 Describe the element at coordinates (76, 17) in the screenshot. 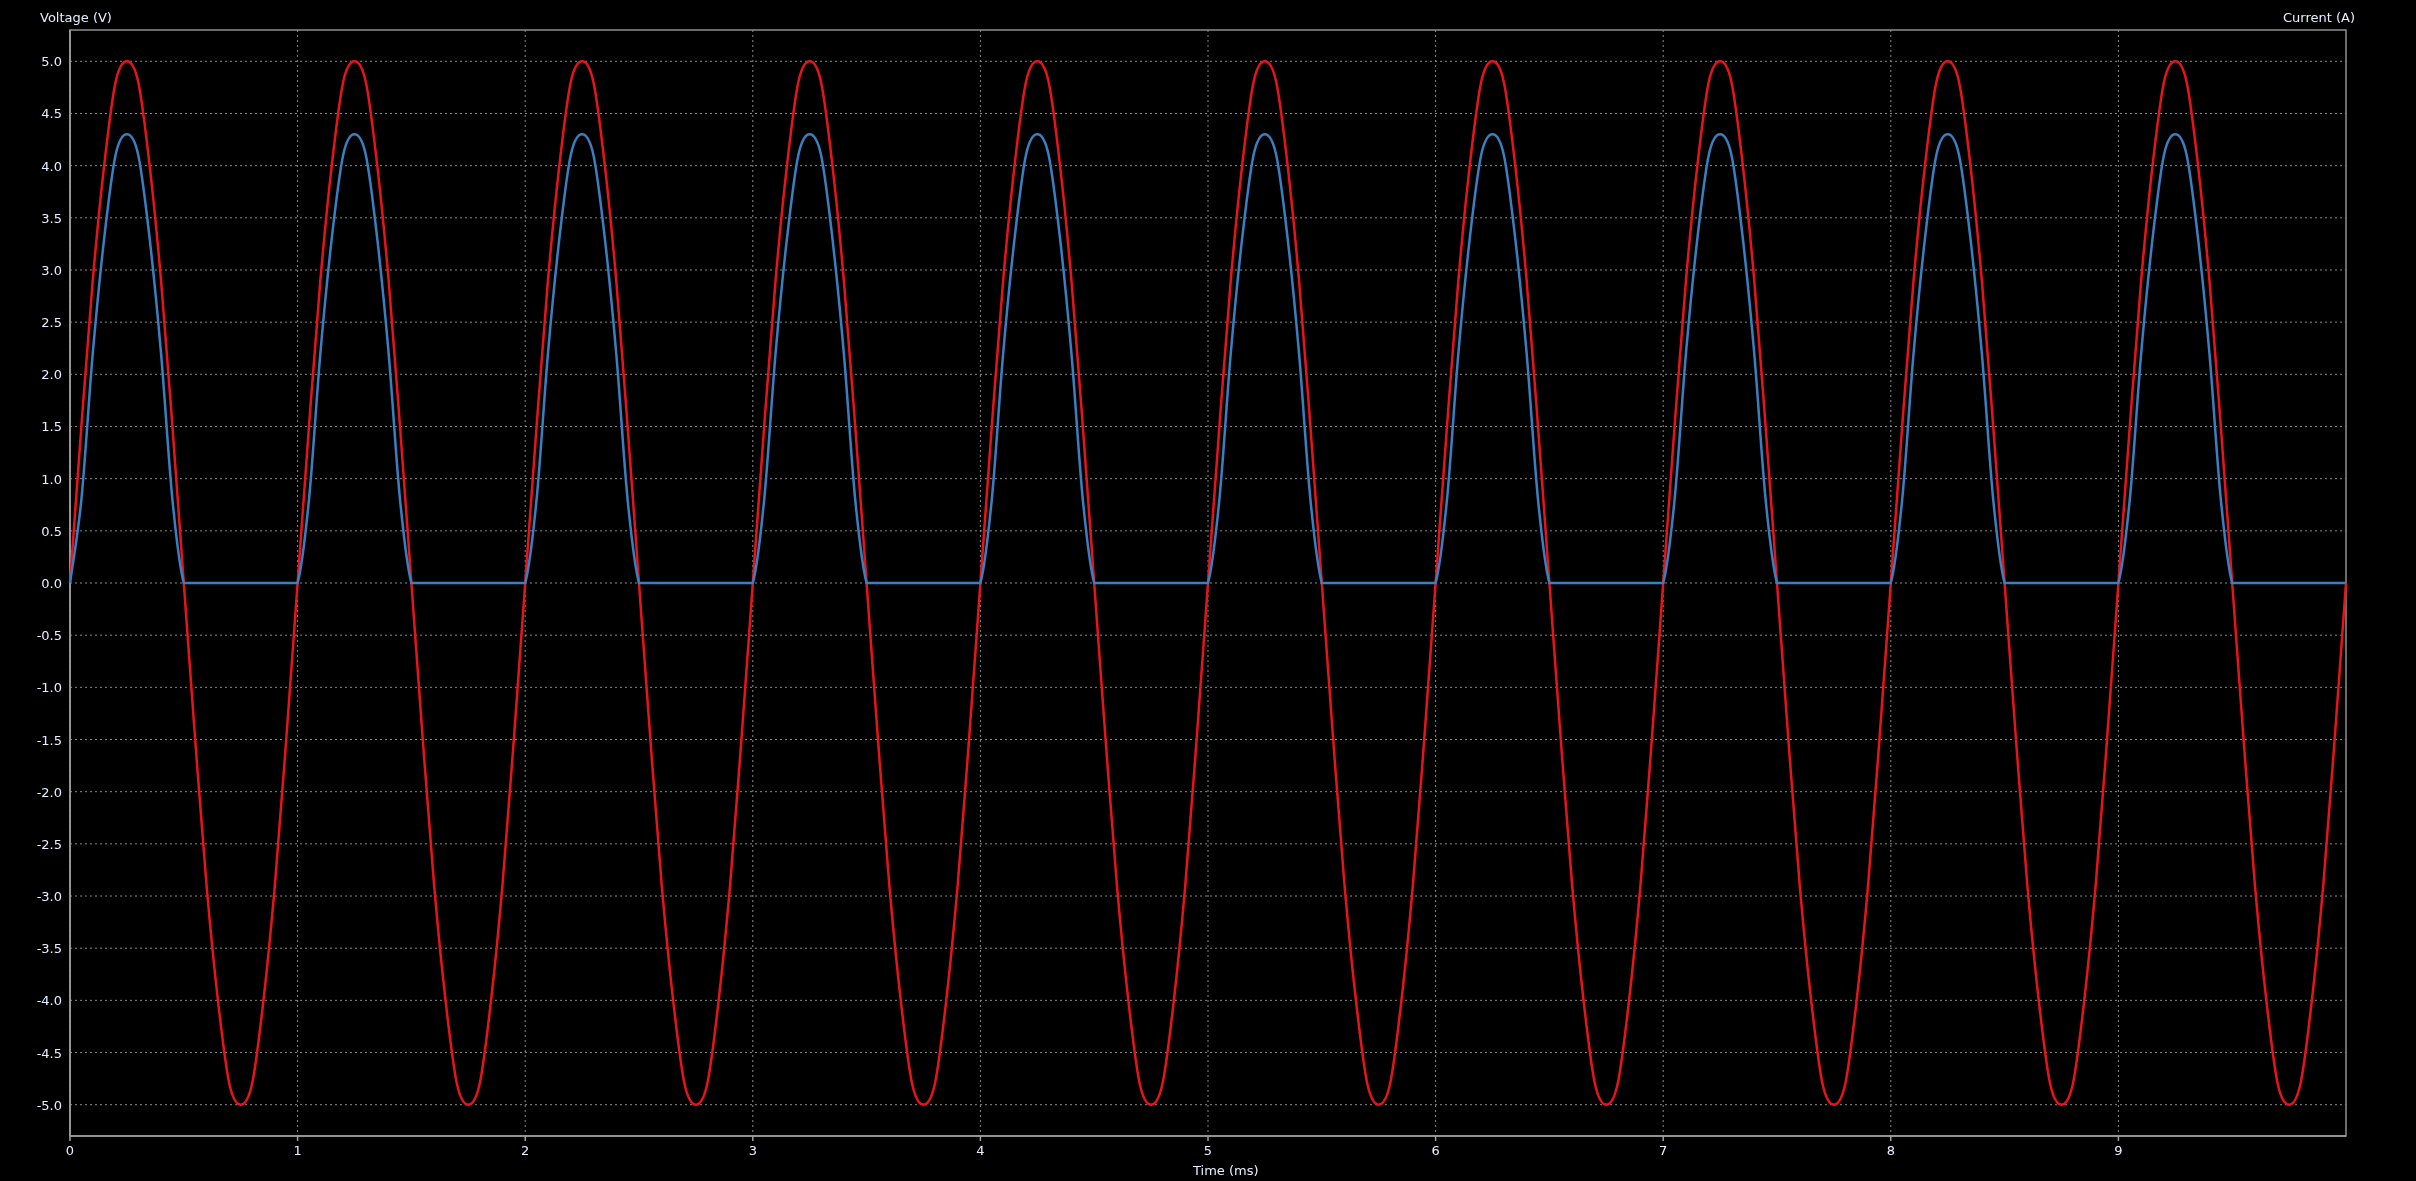

I see `y-axis-title: Voltage (V)` at that location.